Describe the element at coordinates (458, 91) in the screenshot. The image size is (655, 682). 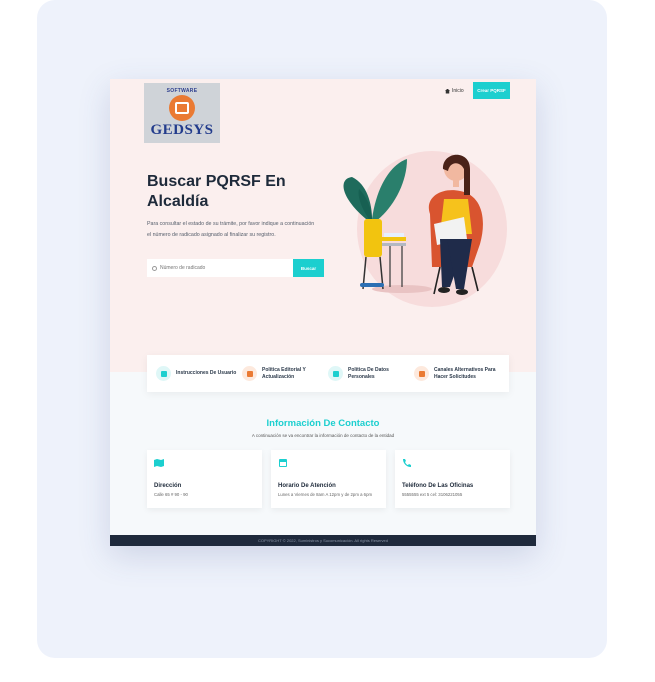
I see `nav-home-label: Inicio` at that location.